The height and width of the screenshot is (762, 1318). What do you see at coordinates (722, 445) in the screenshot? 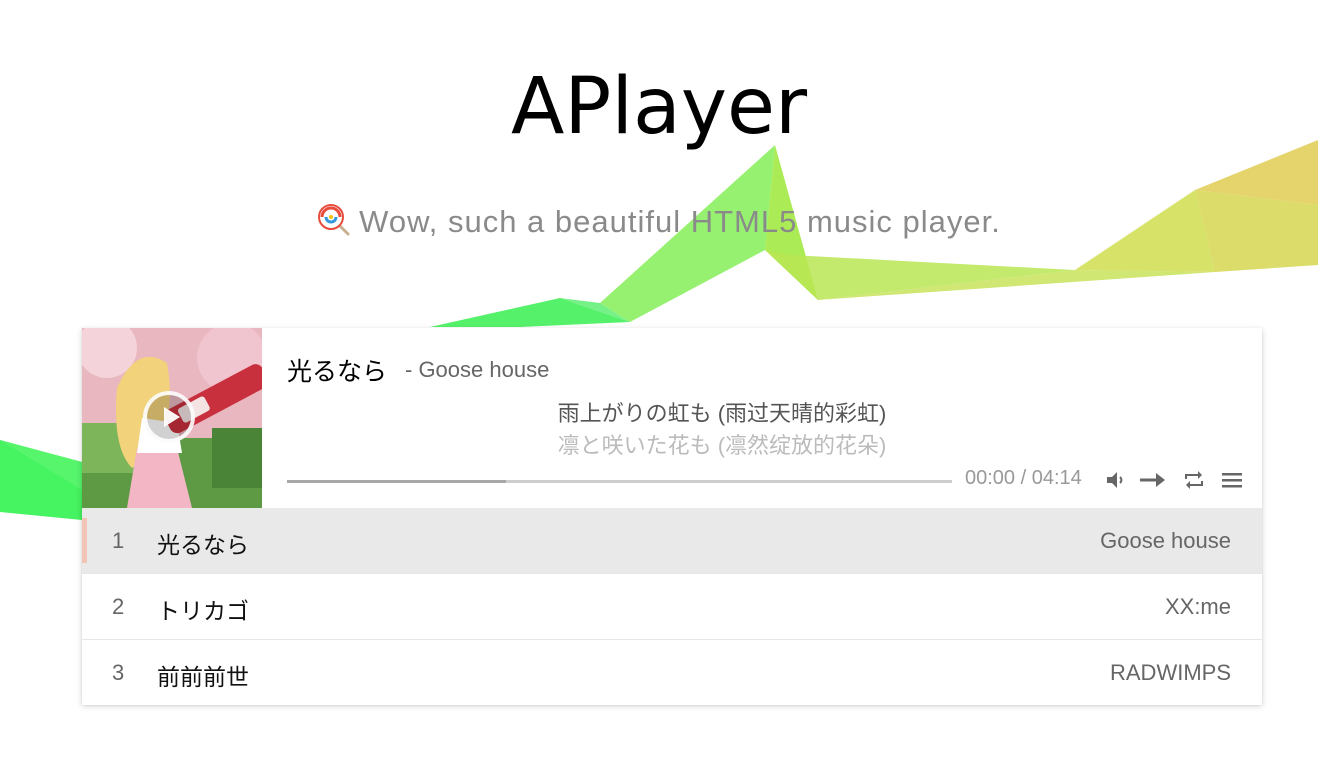
I see `lyric-next: 凛と咲いた花も (凛然绽放的花朵)` at bounding box center [722, 445].